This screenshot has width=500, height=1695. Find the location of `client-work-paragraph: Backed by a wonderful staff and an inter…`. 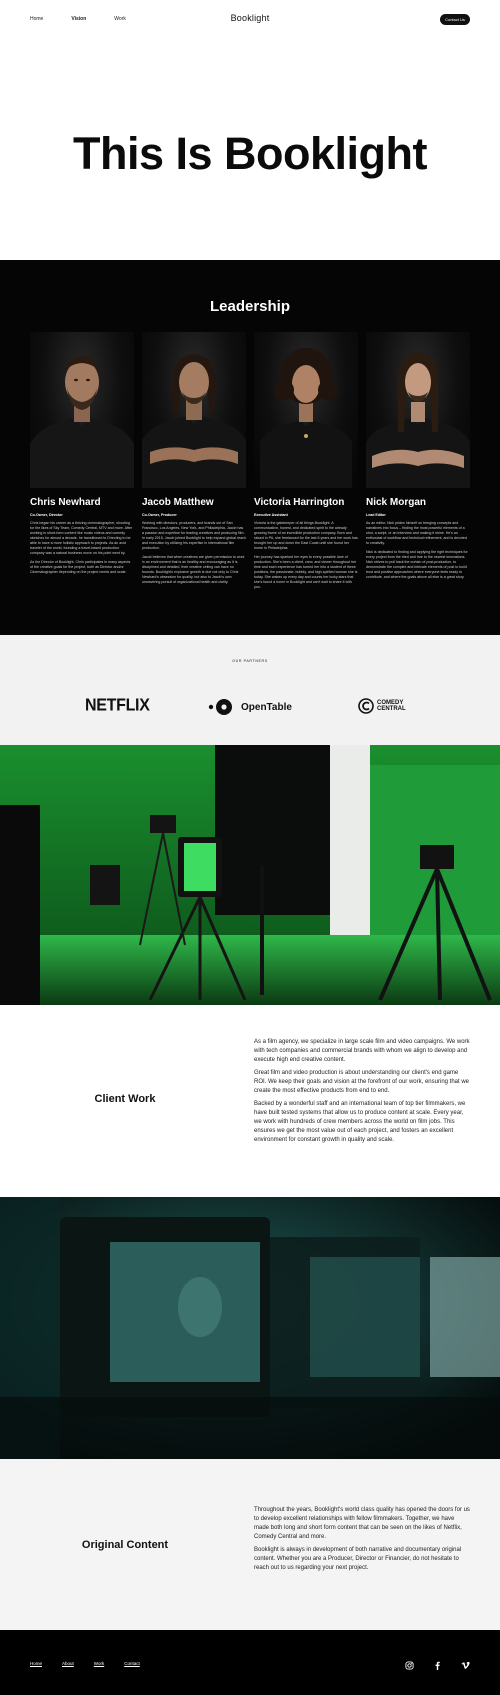

client-work-paragraph: Backed by a wonderful staff and an inter… is located at coordinates (360, 1122).